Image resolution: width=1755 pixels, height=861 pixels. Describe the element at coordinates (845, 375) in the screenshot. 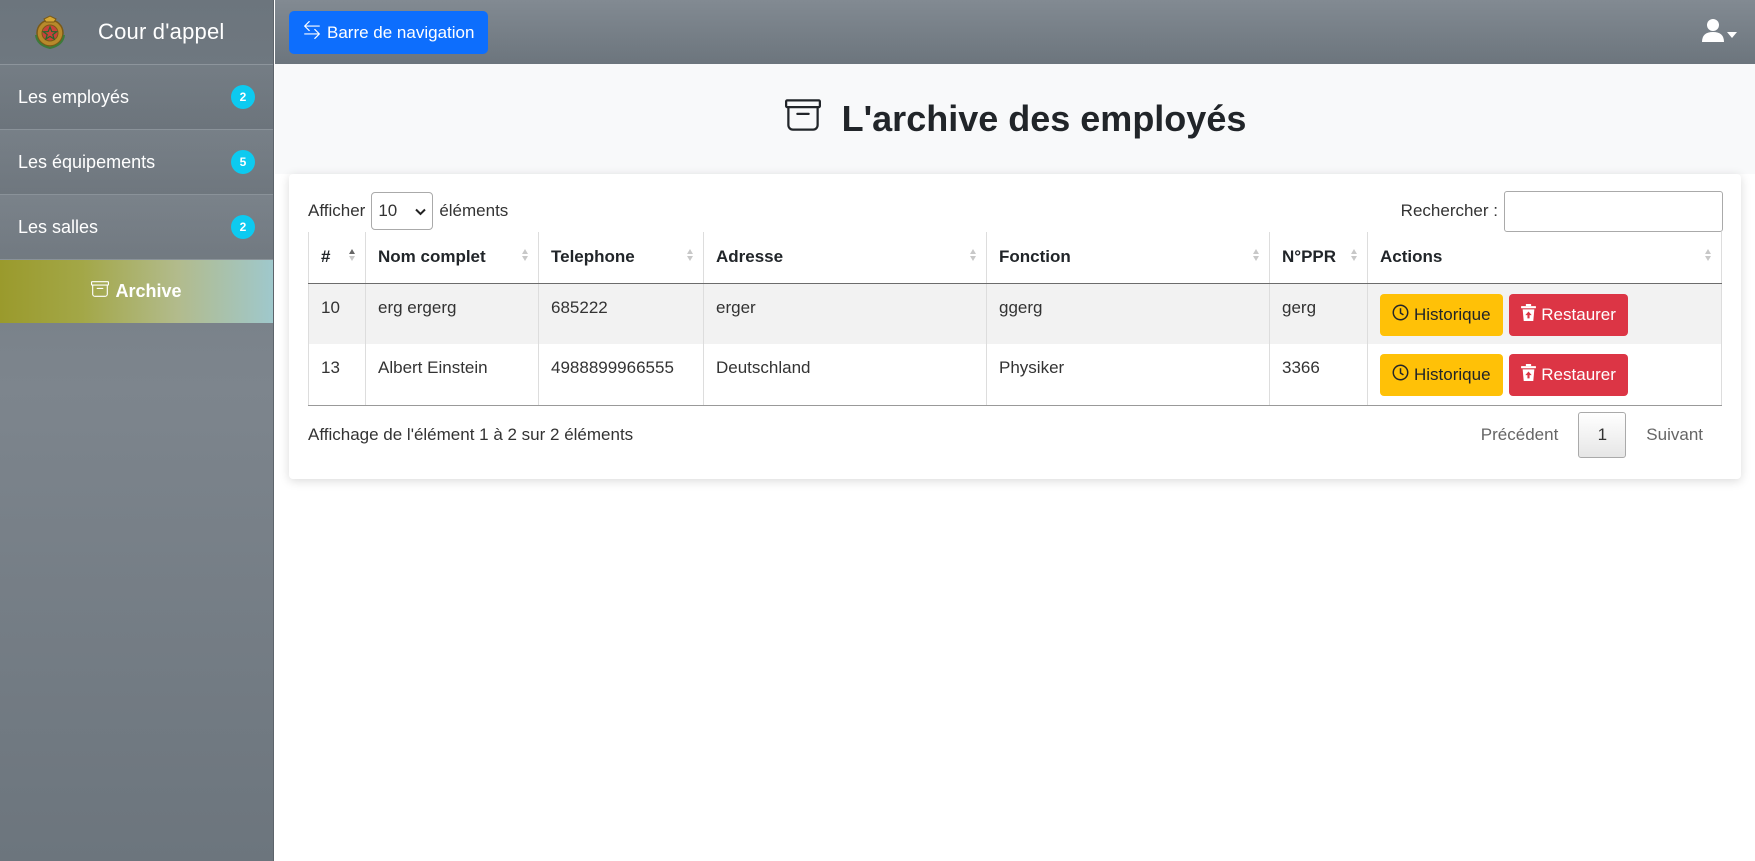

I see `cell-address: Deutschland` at that location.